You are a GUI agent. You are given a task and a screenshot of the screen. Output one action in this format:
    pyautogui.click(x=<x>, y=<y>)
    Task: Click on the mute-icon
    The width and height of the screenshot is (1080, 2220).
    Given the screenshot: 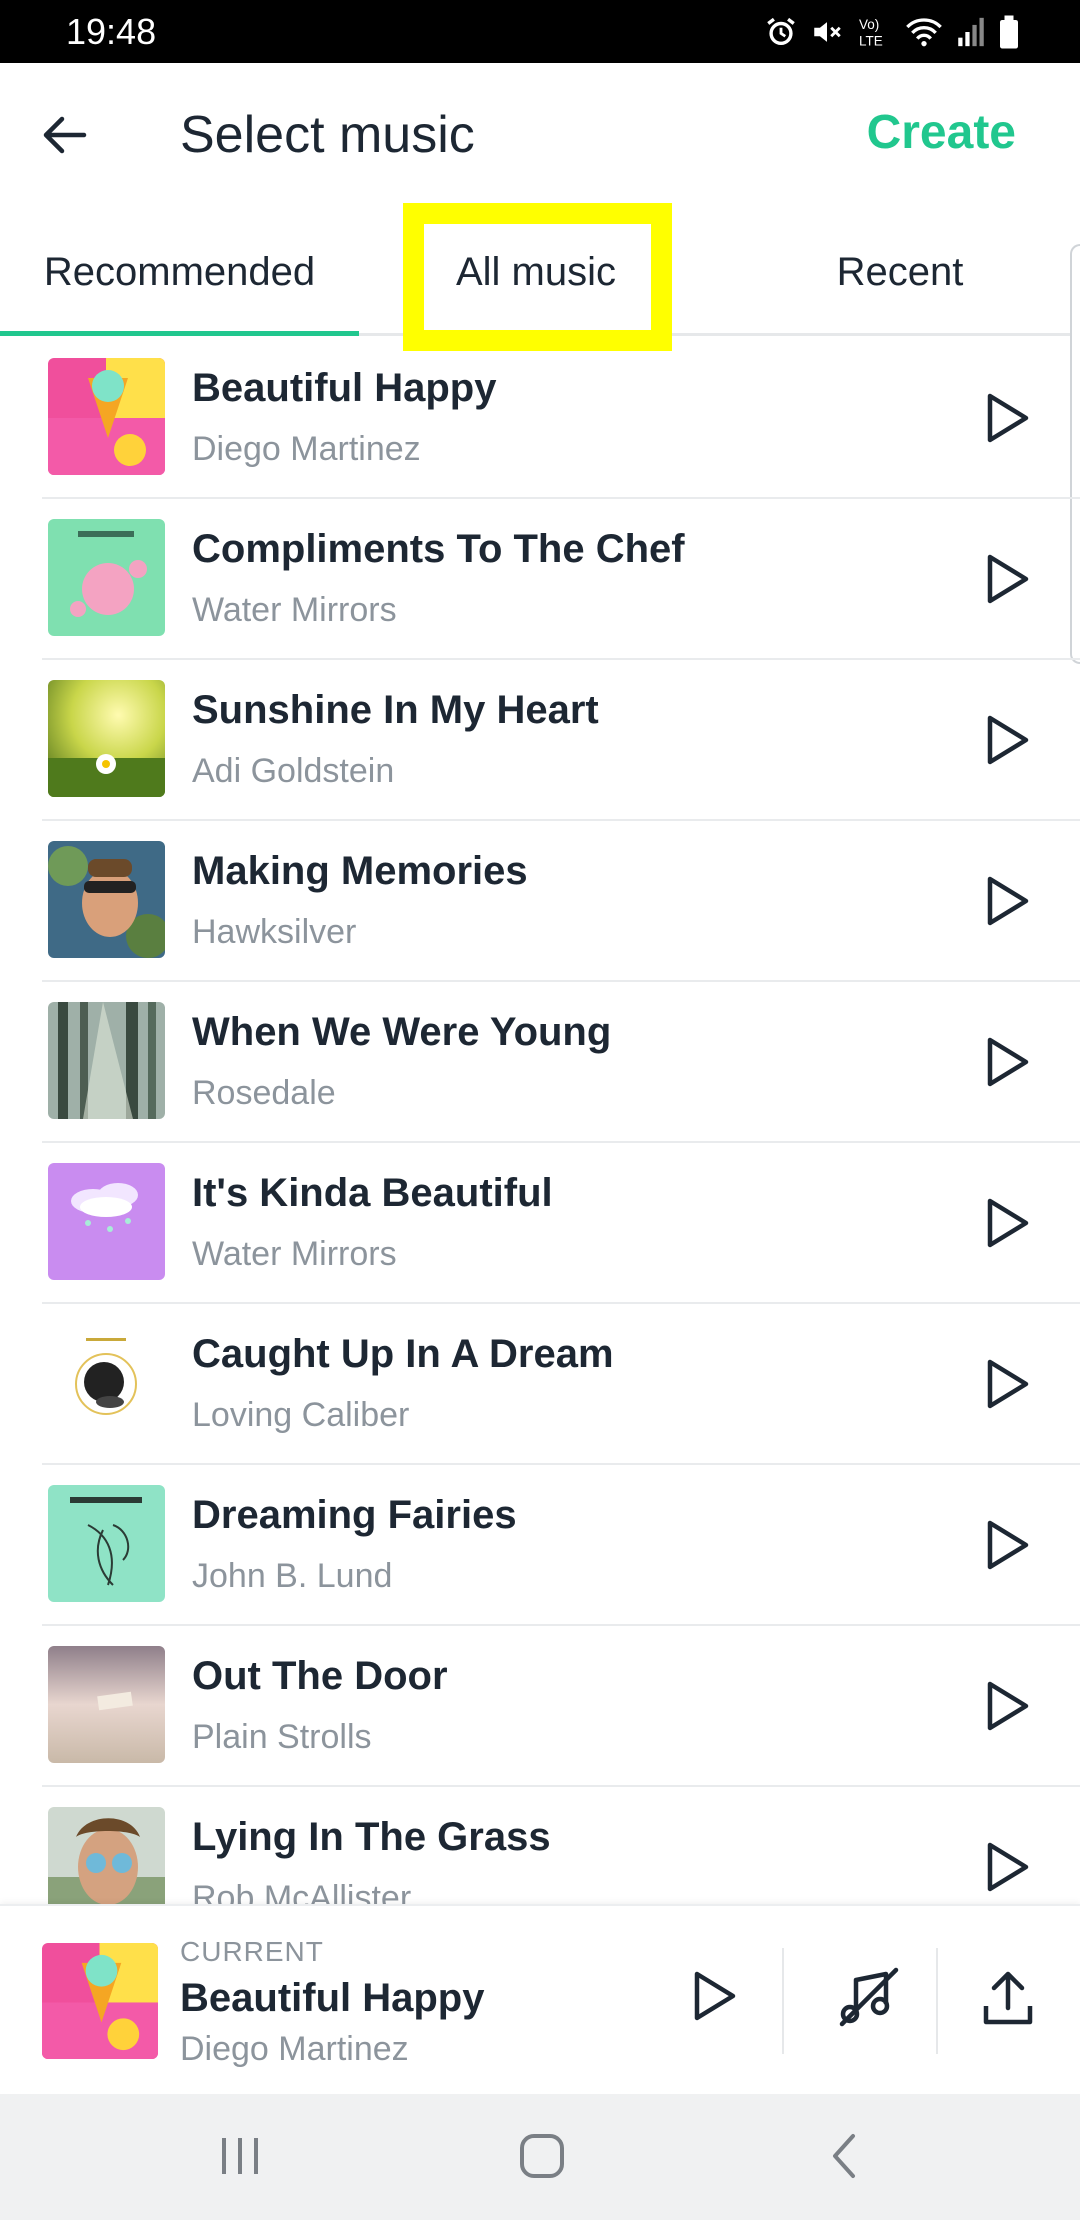 What is the action you would take?
    pyautogui.click(x=827, y=32)
    